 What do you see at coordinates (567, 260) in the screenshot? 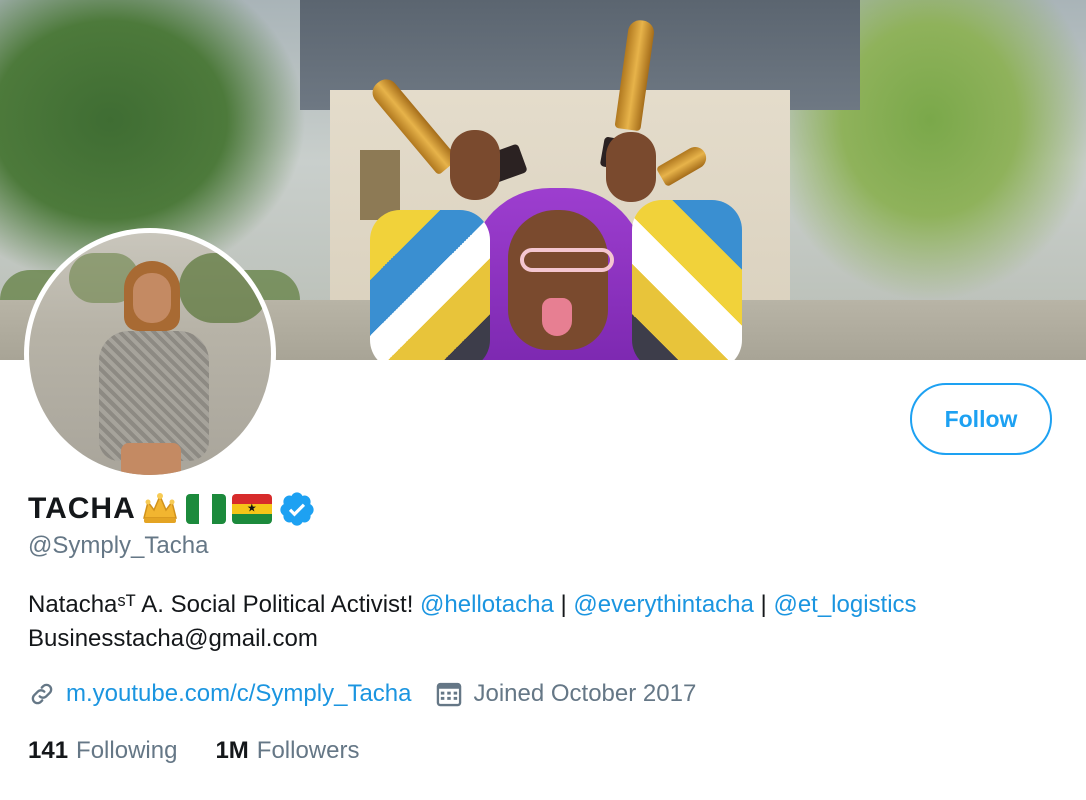
I see `glasses` at bounding box center [567, 260].